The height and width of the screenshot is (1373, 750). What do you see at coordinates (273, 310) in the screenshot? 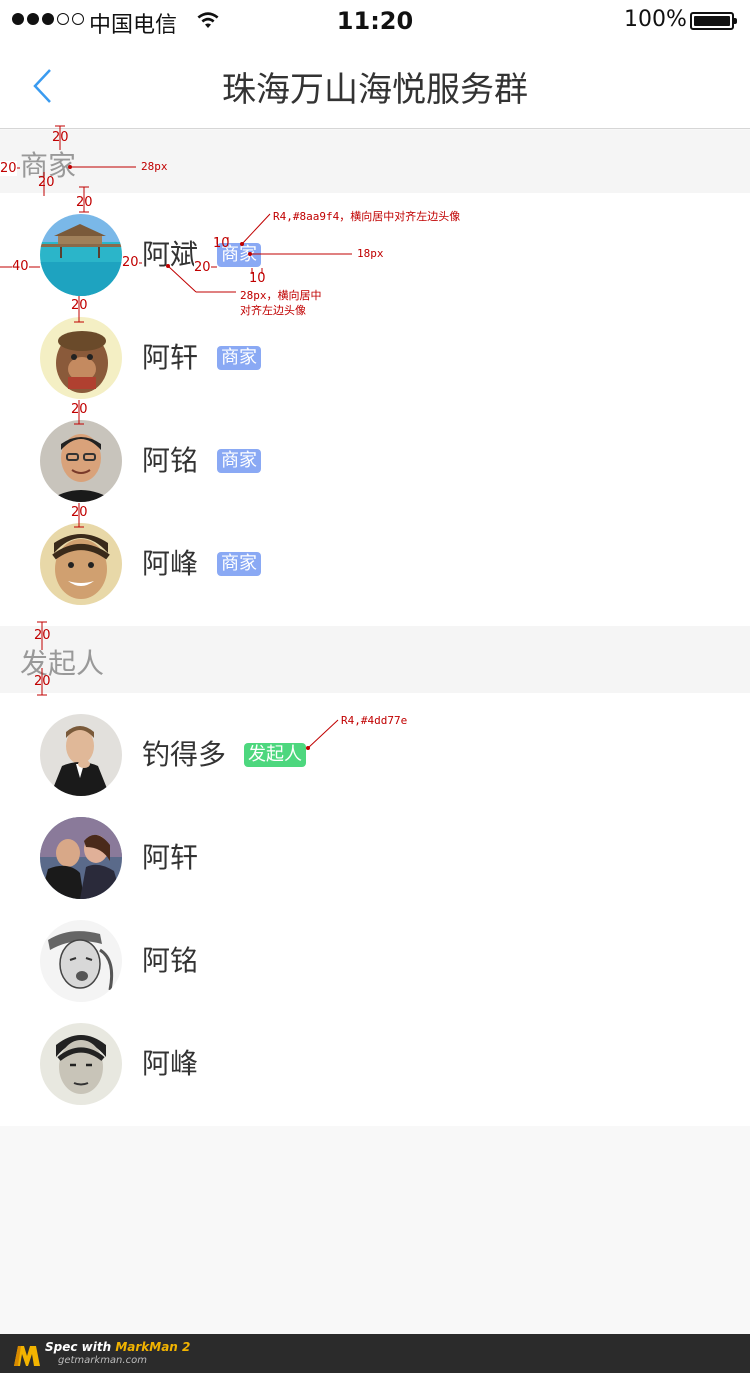
I see `name-style-annotation: 对齐左边头像` at bounding box center [273, 310].